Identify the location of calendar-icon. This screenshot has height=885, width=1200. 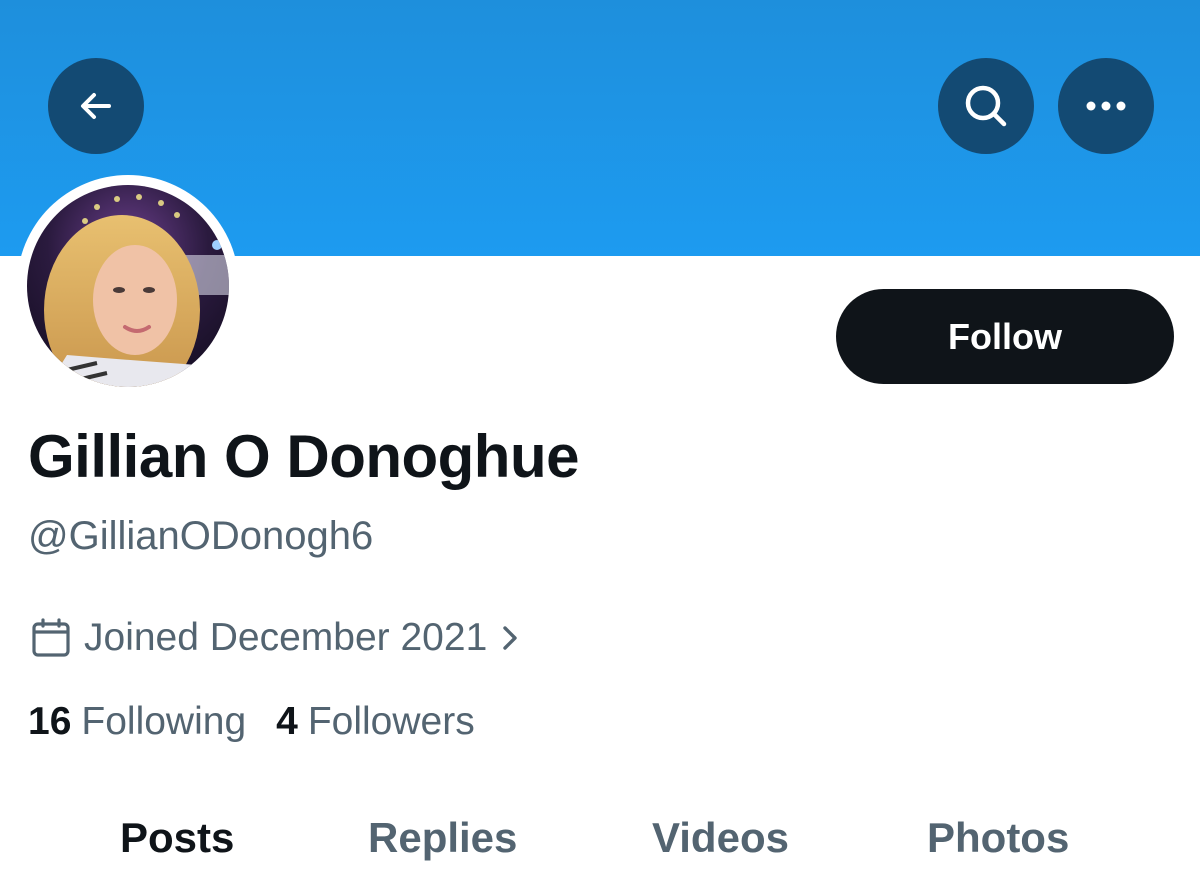
(51, 637).